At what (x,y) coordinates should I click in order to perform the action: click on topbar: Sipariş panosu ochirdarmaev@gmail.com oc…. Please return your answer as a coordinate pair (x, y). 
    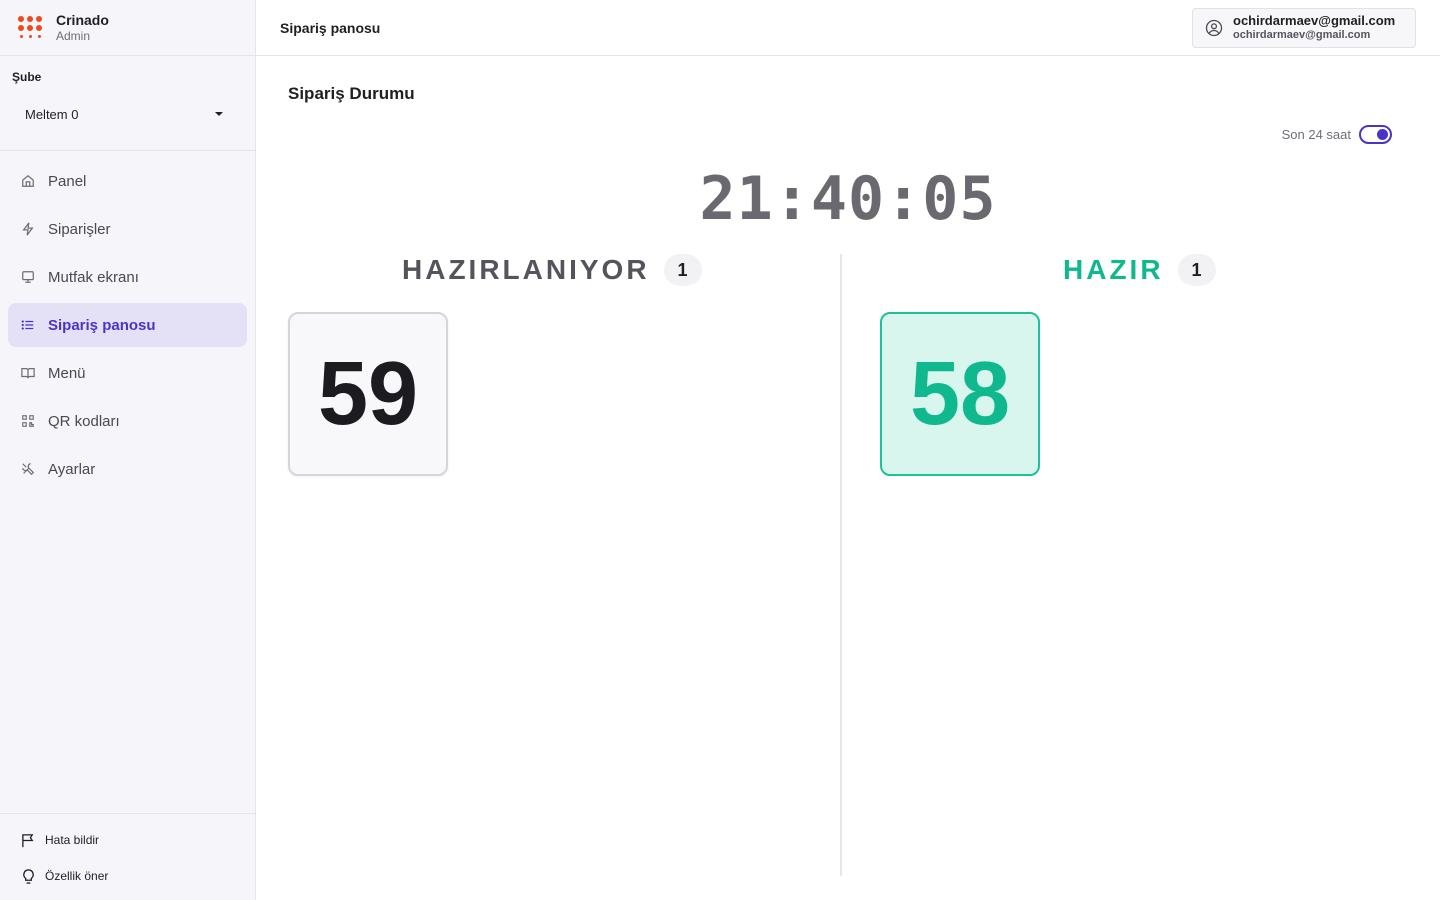
    Looking at the image, I should click on (848, 28).